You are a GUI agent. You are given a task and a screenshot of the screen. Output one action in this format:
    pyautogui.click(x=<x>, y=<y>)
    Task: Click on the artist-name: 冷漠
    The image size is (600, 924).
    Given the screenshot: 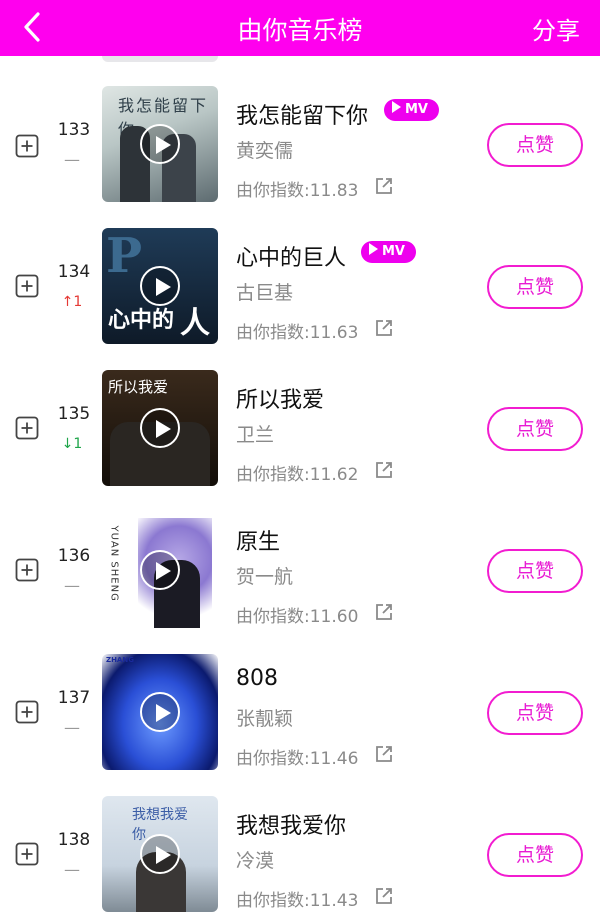 What is the action you would take?
    pyautogui.click(x=255, y=859)
    